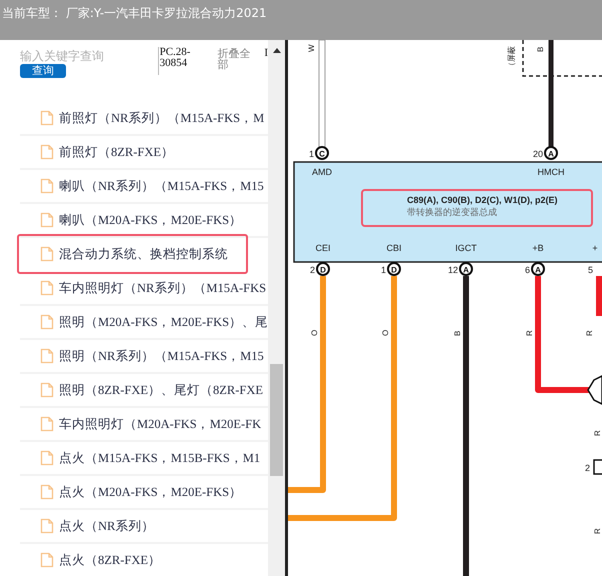 This screenshot has width=602, height=576. Describe the element at coordinates (595, 248) in the screenshot. I see `signal-label: +` at that location.